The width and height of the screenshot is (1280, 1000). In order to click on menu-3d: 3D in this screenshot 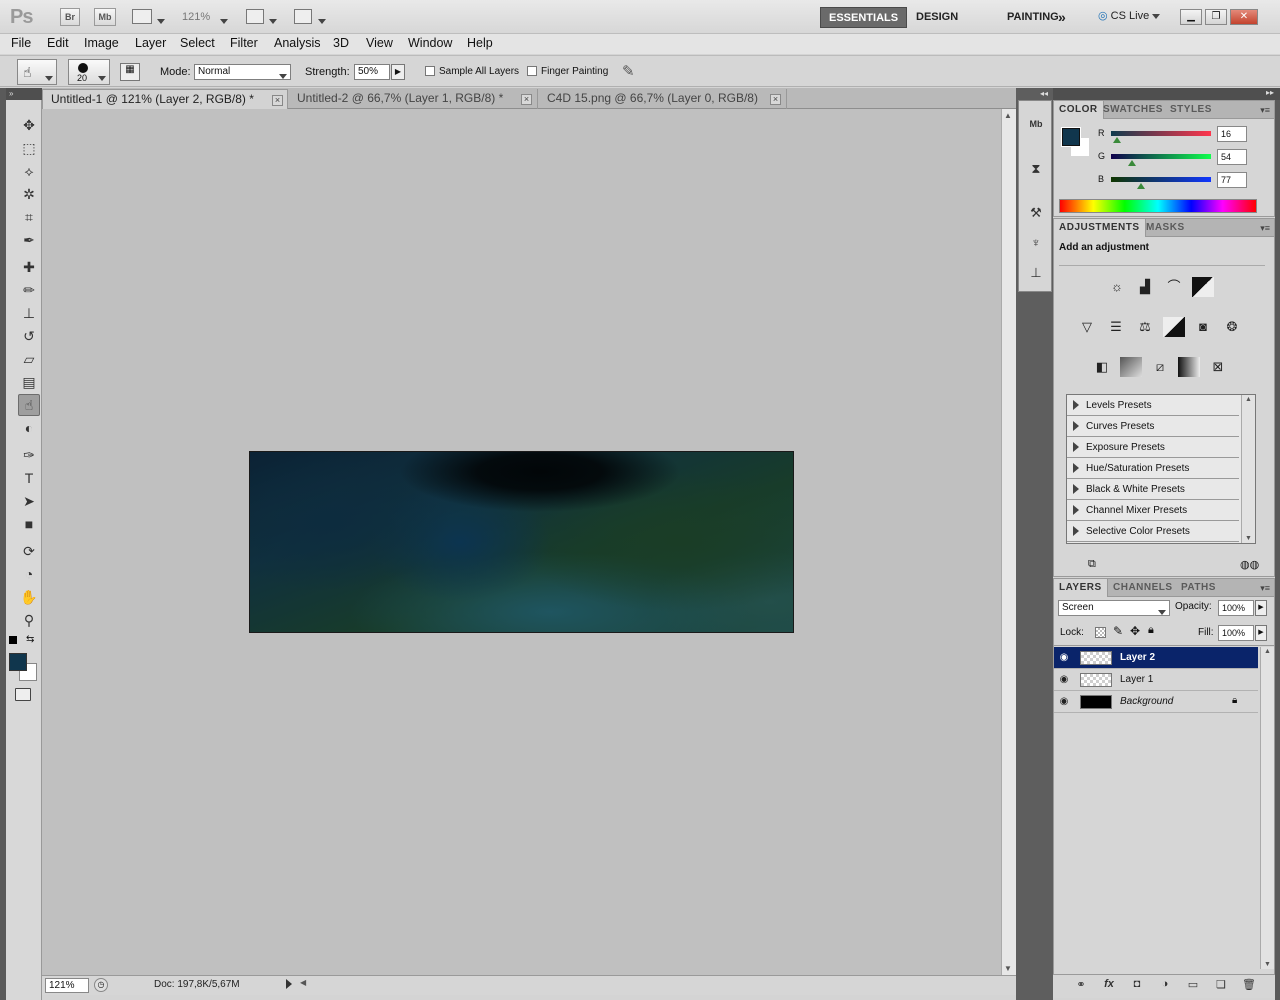, I will do `click(341, 43)`.